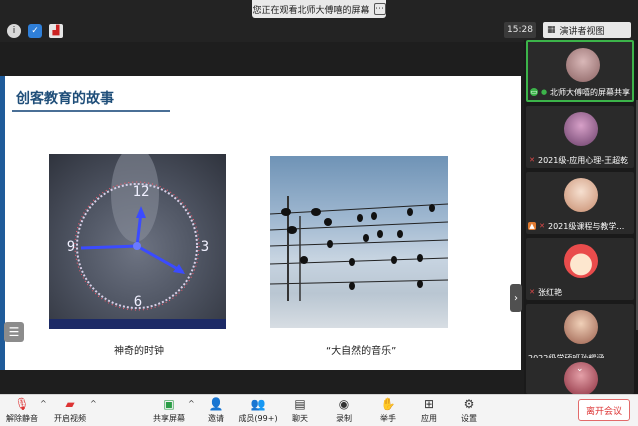 The image size is (638, 426). I want to click on slide-list-icon: ☰, so click(14, 332).